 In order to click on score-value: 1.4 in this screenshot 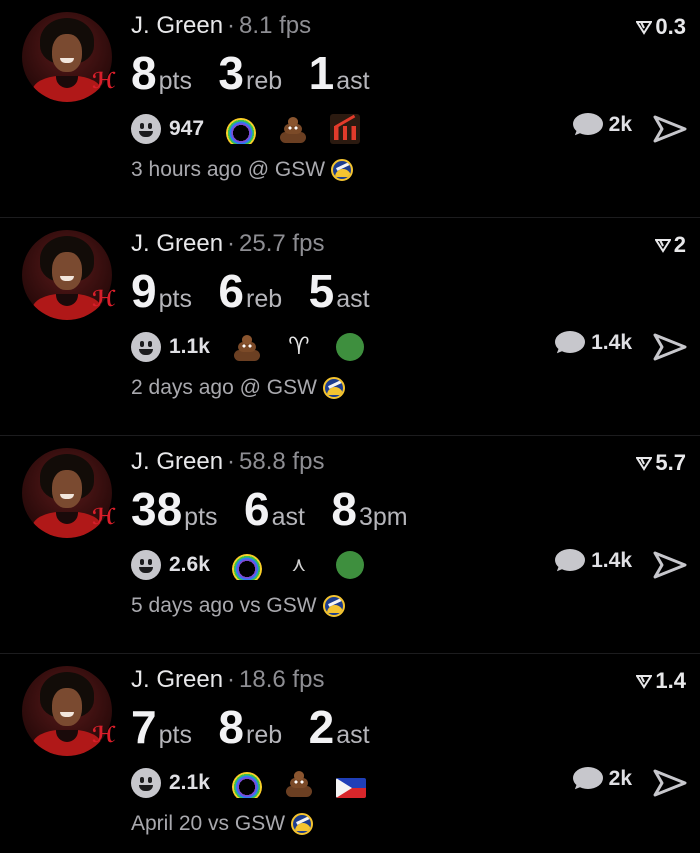, I will do `click(670, 680)`.